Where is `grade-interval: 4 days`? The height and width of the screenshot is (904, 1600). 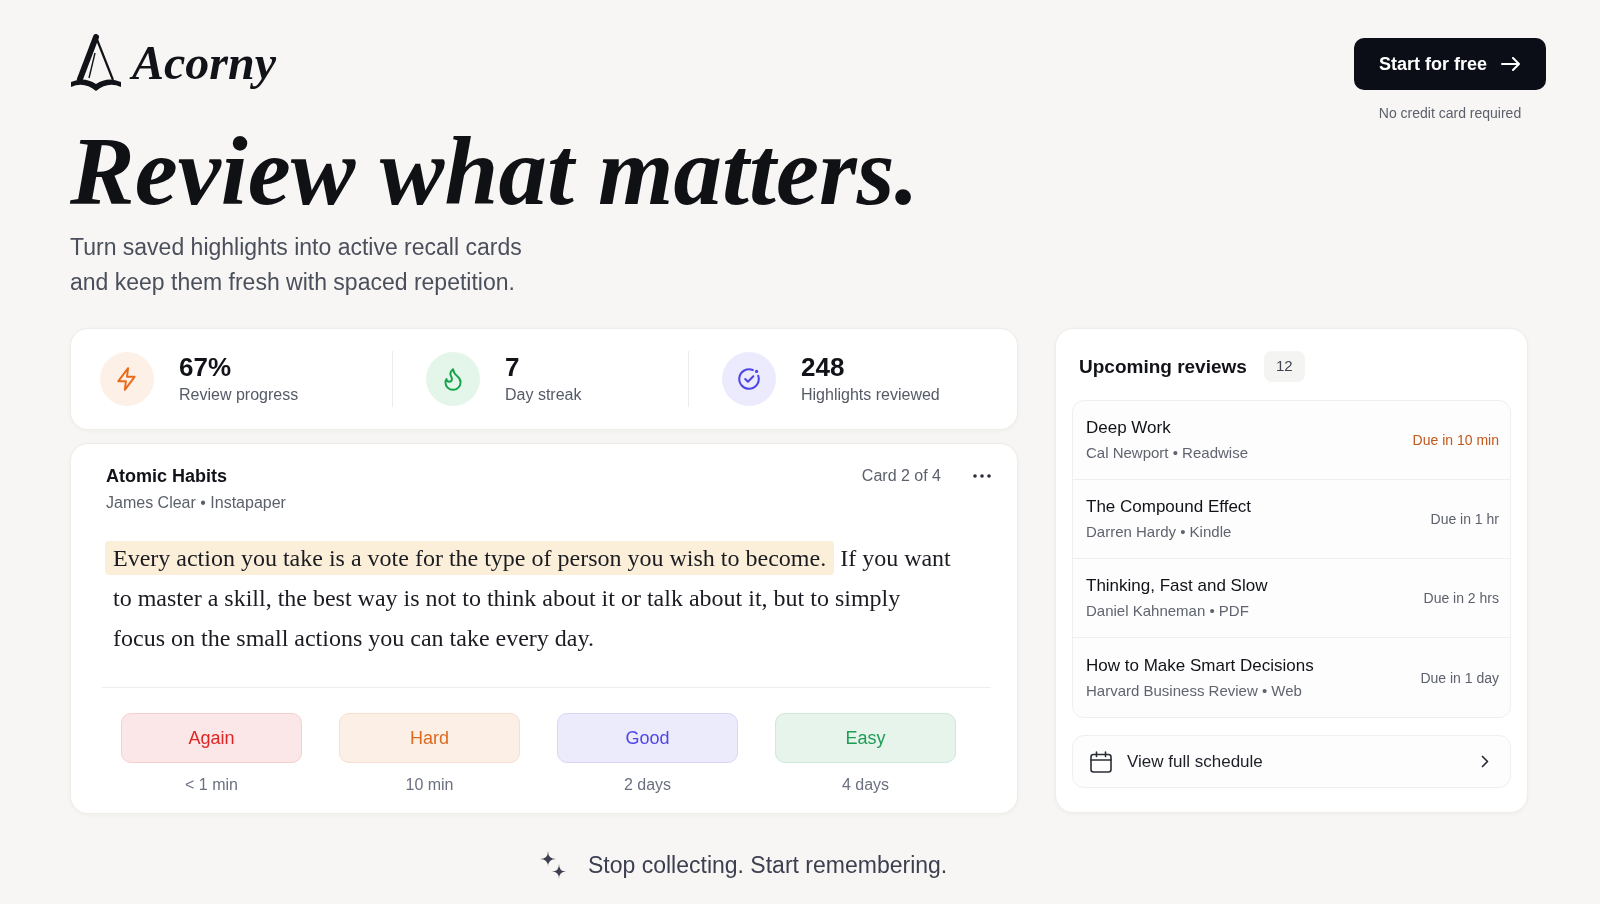
grade-interval: 4 days is located at coordinates (865, 785).